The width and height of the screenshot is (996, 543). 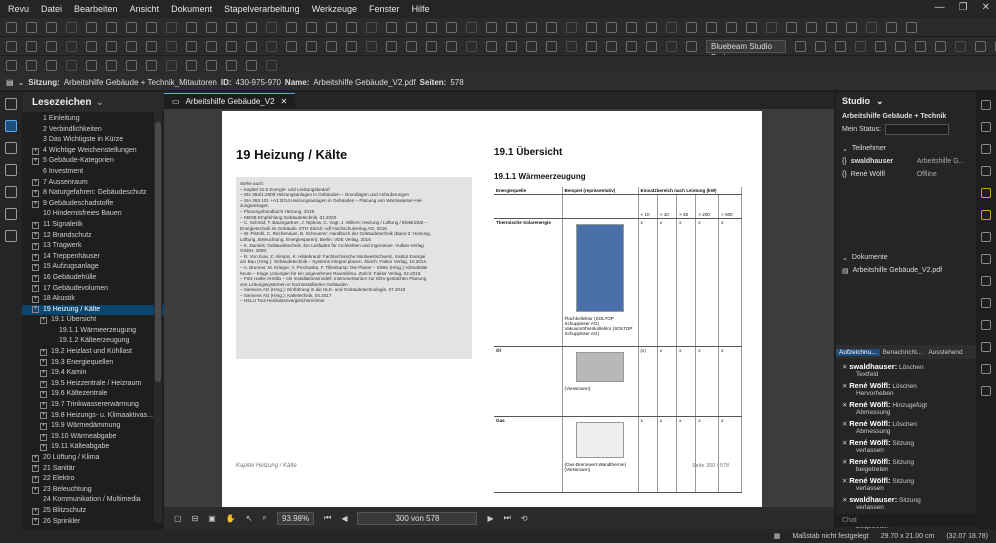 What do you see at coordinates (986, 369) in the screenshot?
I see `callout-icon` at bounding box center [986, 369].